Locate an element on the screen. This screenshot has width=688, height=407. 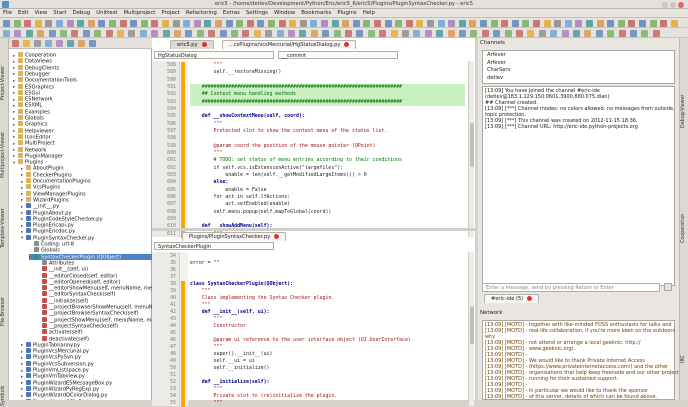
code-line: enable = False is located at coordinates (327, 190).